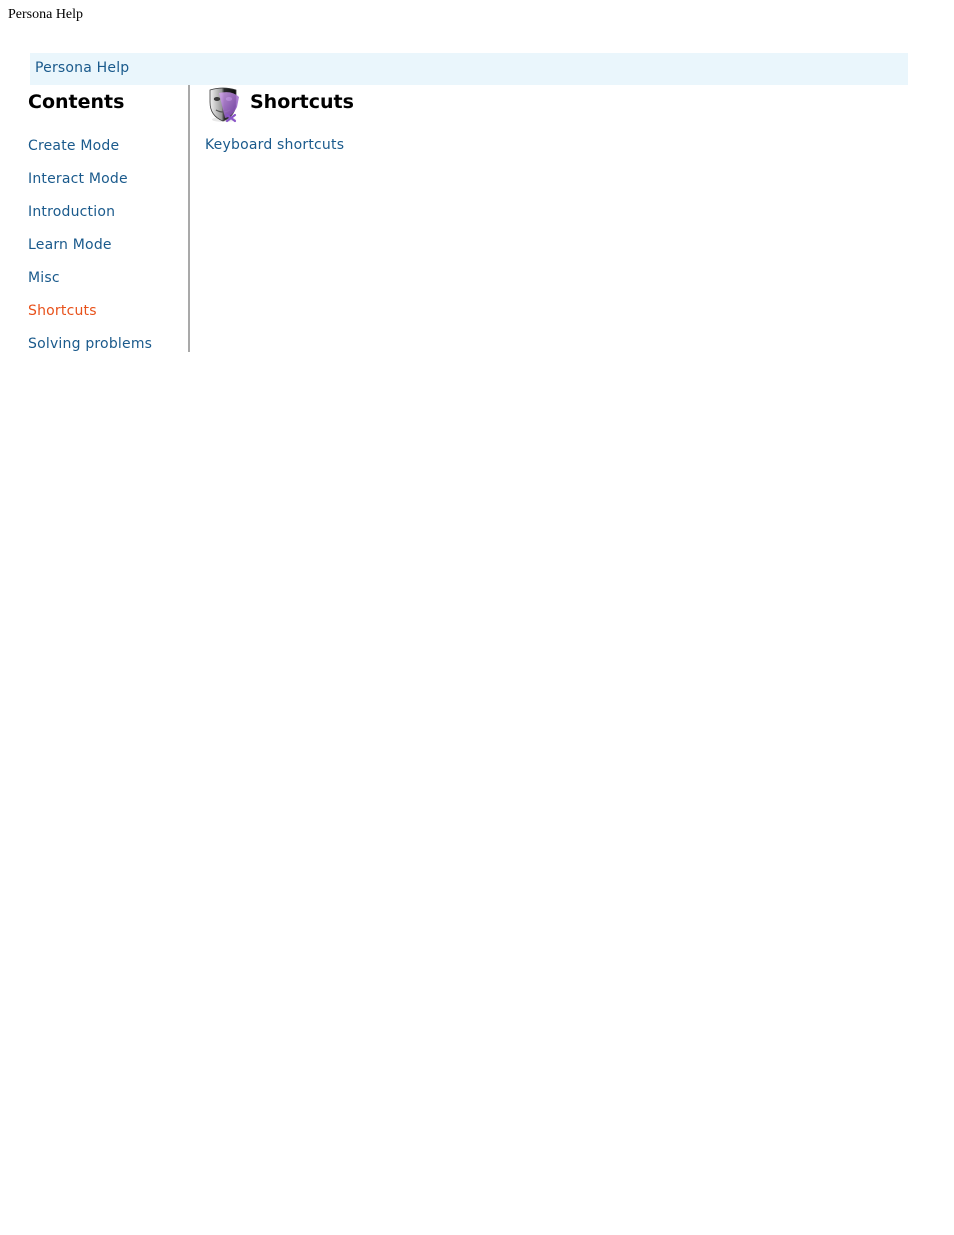 The height and width of the screenshot is (1235, 954). What do you see at coordinates (82, 68) in the screenshot?
I see `breadcrumb-home-link: Persona Help` at bounding box center [82, 68].